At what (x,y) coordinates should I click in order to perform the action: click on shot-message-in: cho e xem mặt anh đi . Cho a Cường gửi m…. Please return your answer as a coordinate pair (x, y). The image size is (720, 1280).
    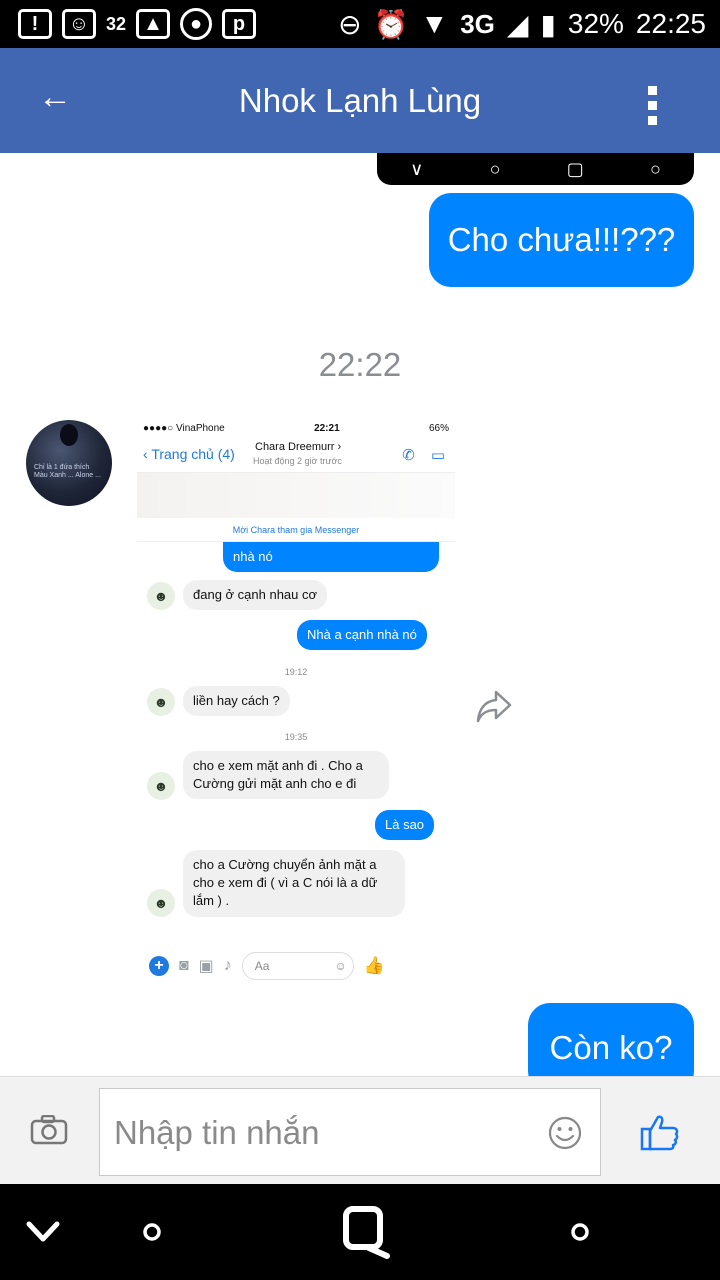
    Looking at the image, I should click on (286, 775).